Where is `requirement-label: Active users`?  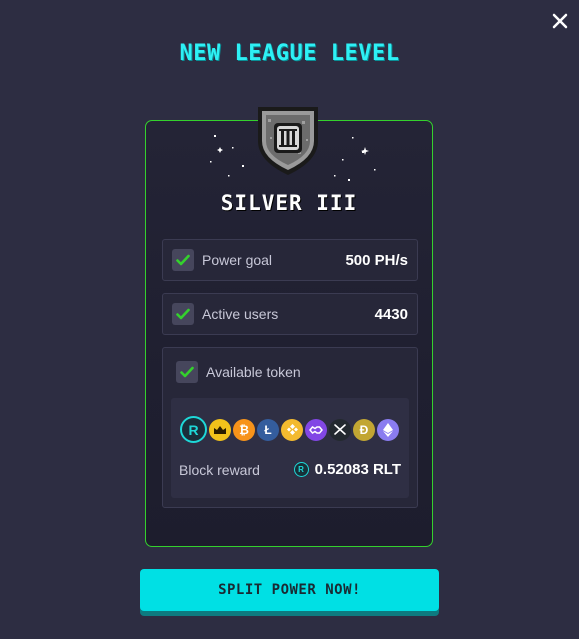
requirement-label: Active users is located at coordinates (240, 314).